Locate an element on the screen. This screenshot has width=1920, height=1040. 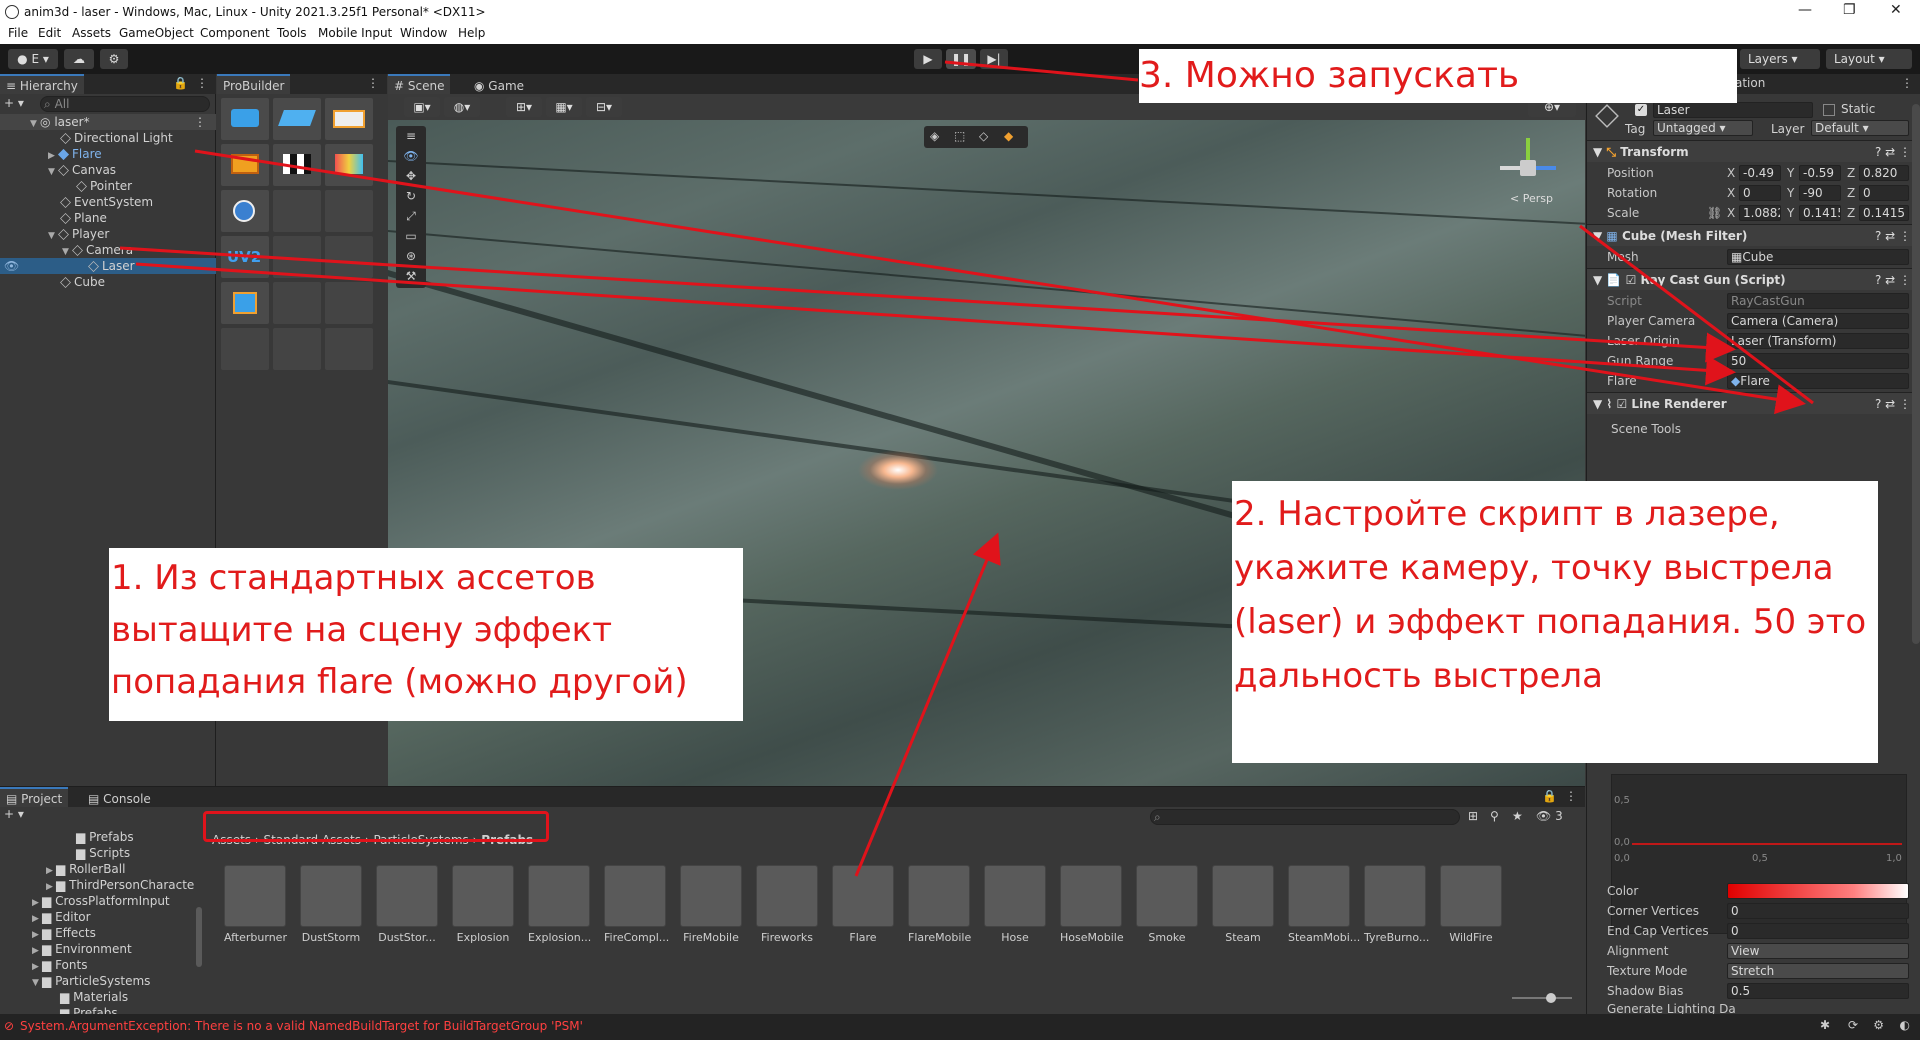
view-tool-icon: 👁 is located at coordinates (411, 156).